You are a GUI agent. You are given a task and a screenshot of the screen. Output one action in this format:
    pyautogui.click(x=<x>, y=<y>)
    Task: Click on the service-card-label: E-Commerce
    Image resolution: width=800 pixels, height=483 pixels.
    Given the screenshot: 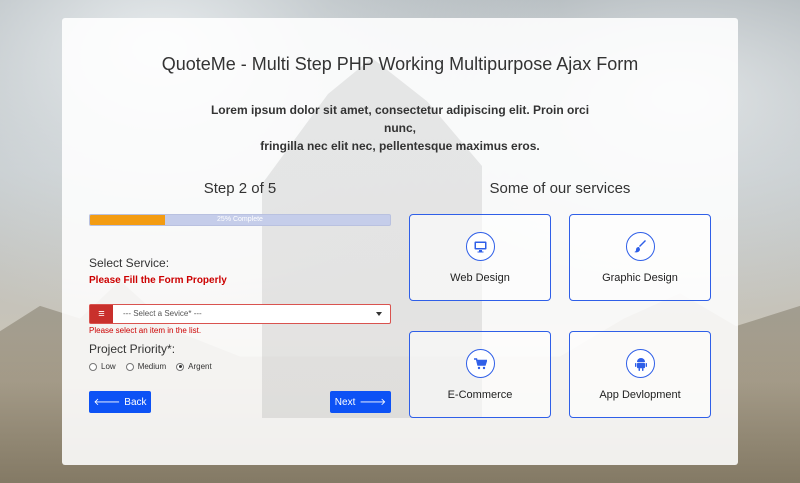 What is the action you would take?
    pyautogui.click(x=480, y=395)
    